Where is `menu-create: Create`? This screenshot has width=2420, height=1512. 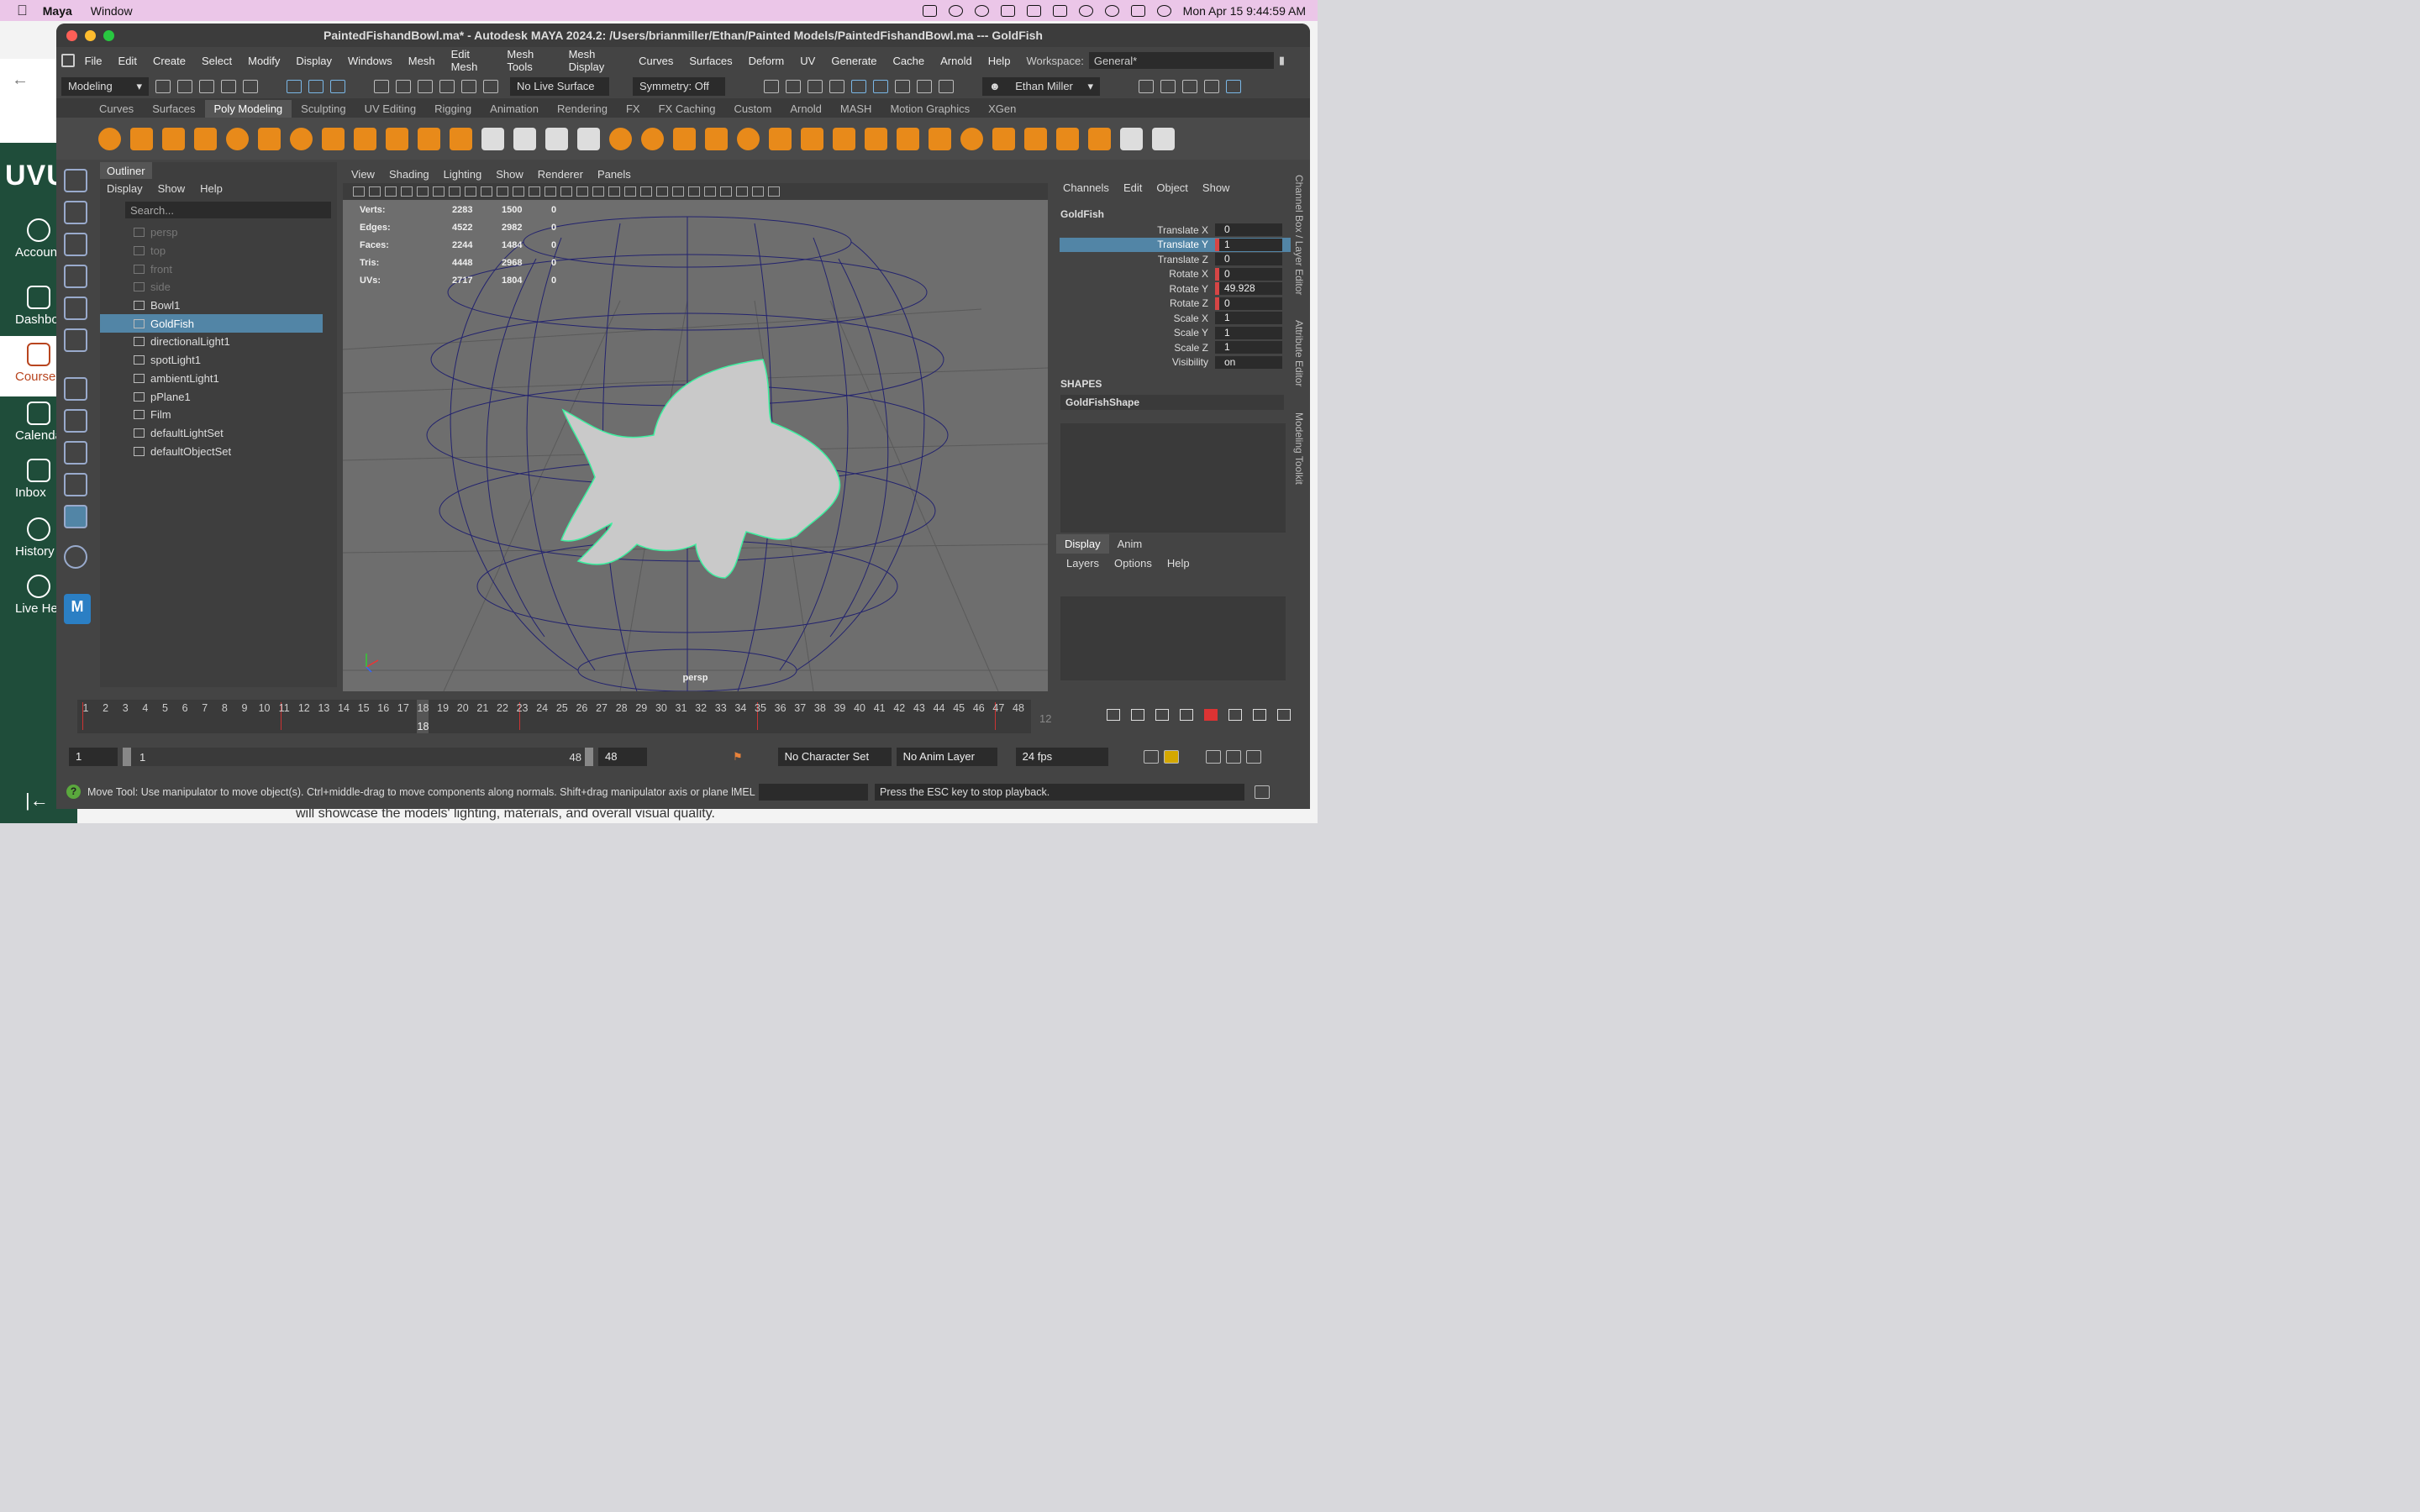
menu-create: Create is located at coordinates (169, 61).